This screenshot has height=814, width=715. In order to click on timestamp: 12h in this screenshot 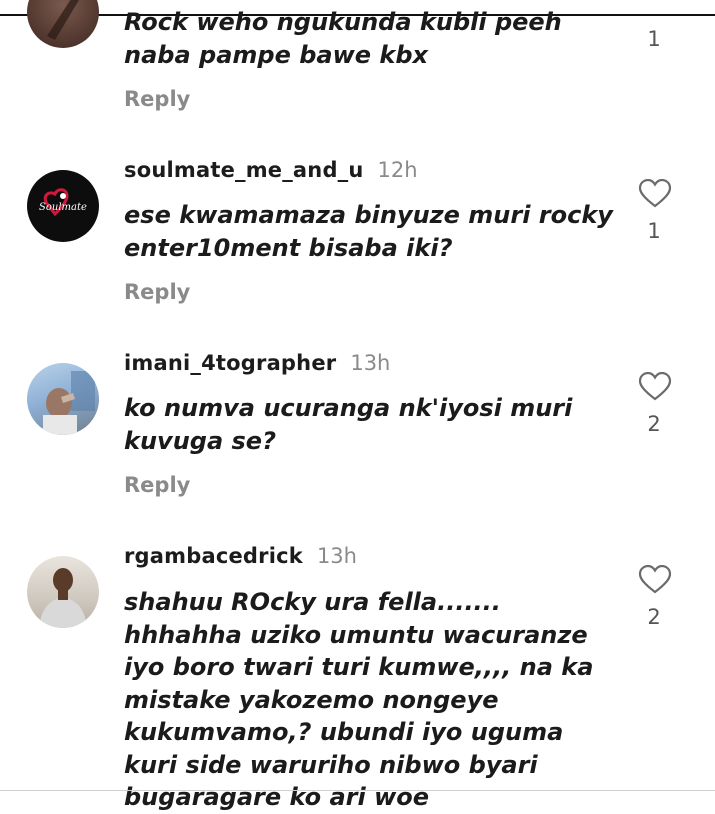, I will do `click(397, 170)`.